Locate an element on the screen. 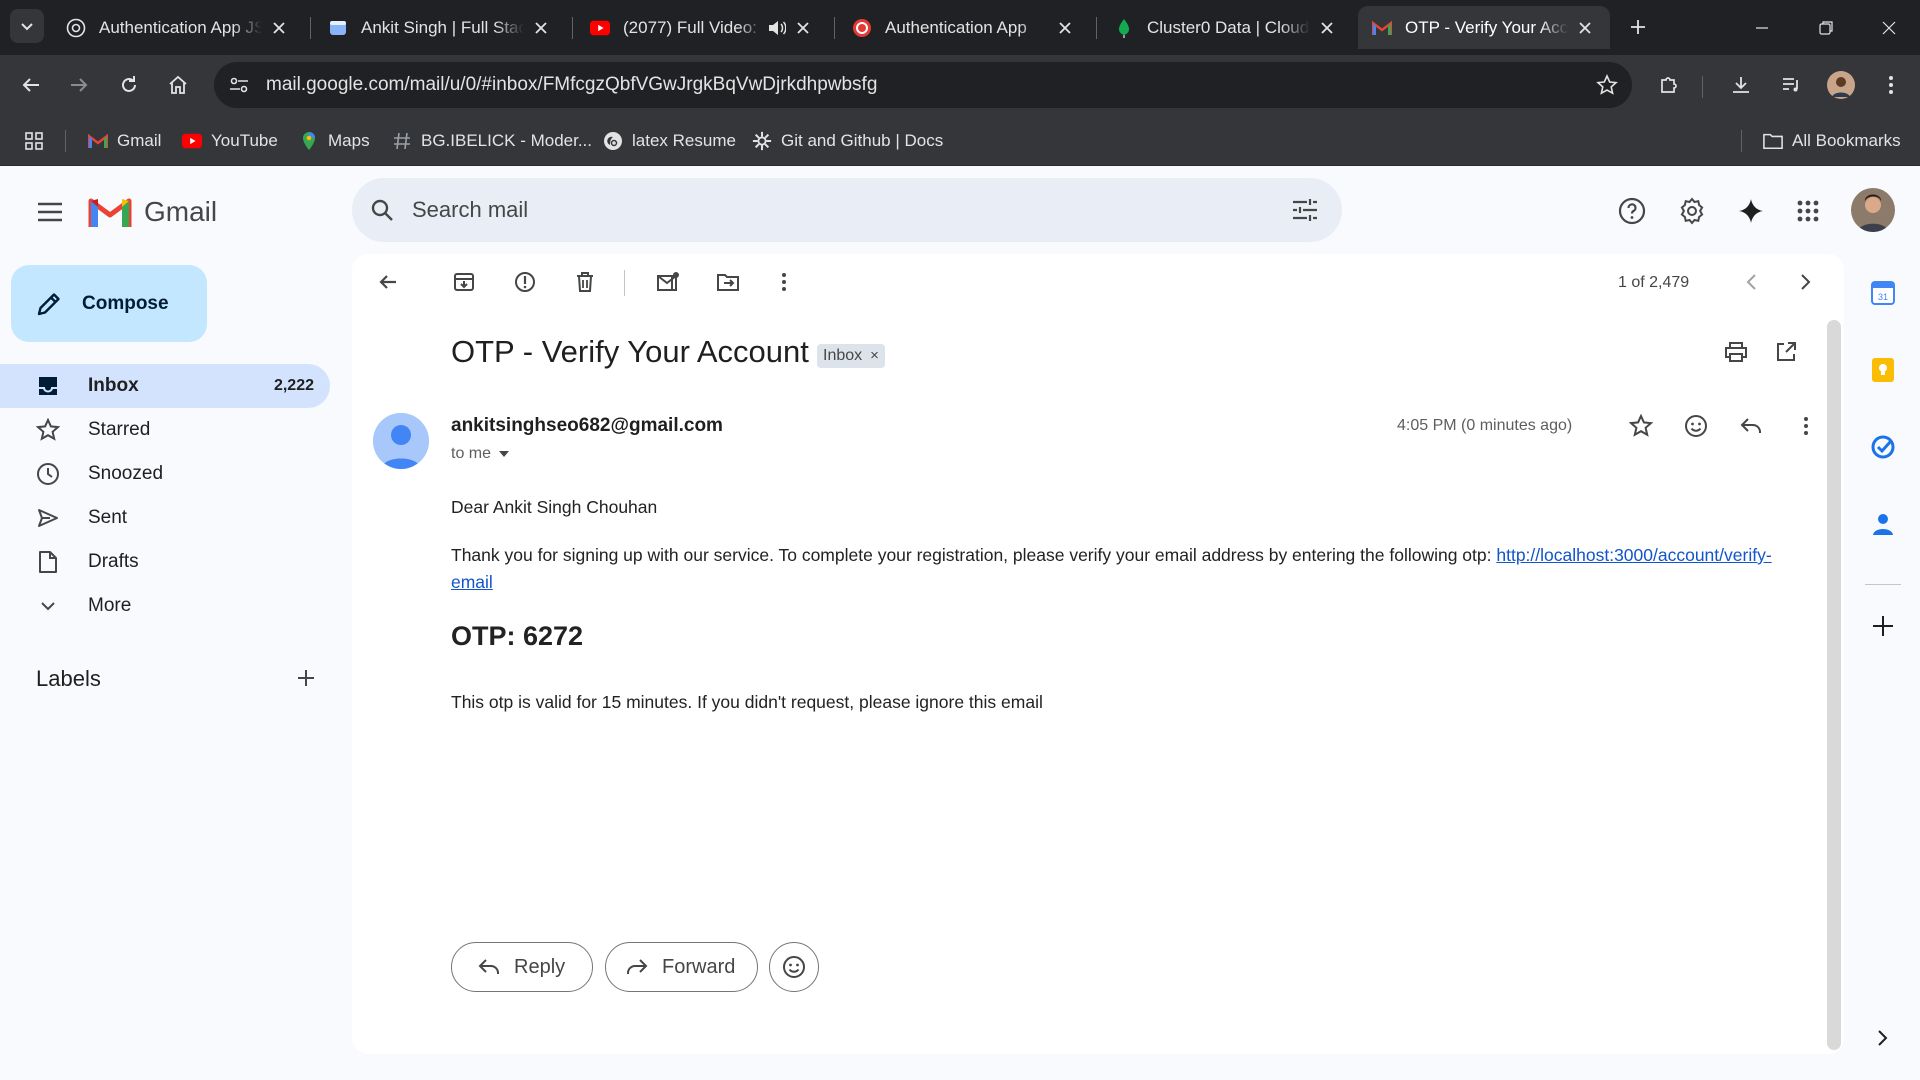 The width and height of the screenshot is (1920, 1080). reload-button is located at coordinates (129, 85).